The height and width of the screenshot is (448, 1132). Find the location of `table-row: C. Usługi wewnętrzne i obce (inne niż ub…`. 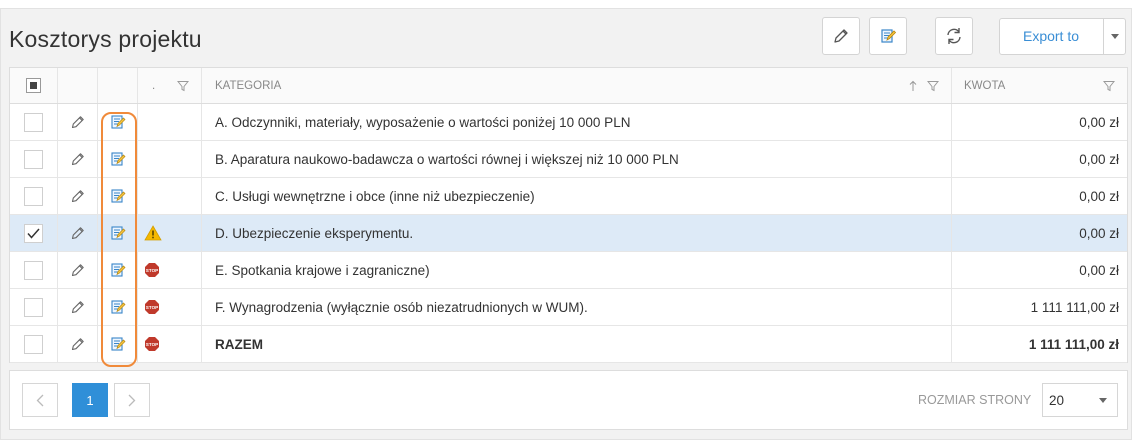

table-row: C. Usługi wewnętrzne i obce (inne niż ub… is located at coordinates (568, 196).